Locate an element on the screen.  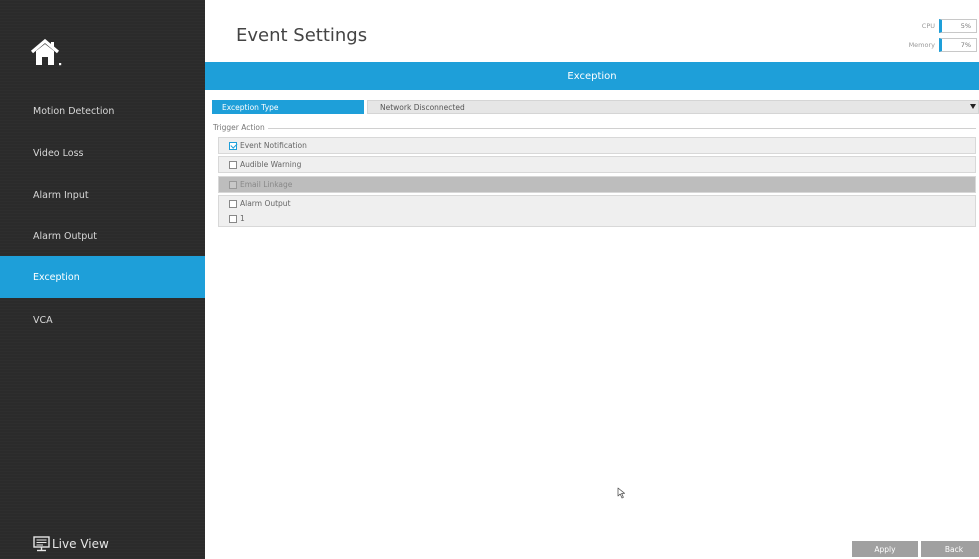
home-icon is located at coordinates (47, 53).